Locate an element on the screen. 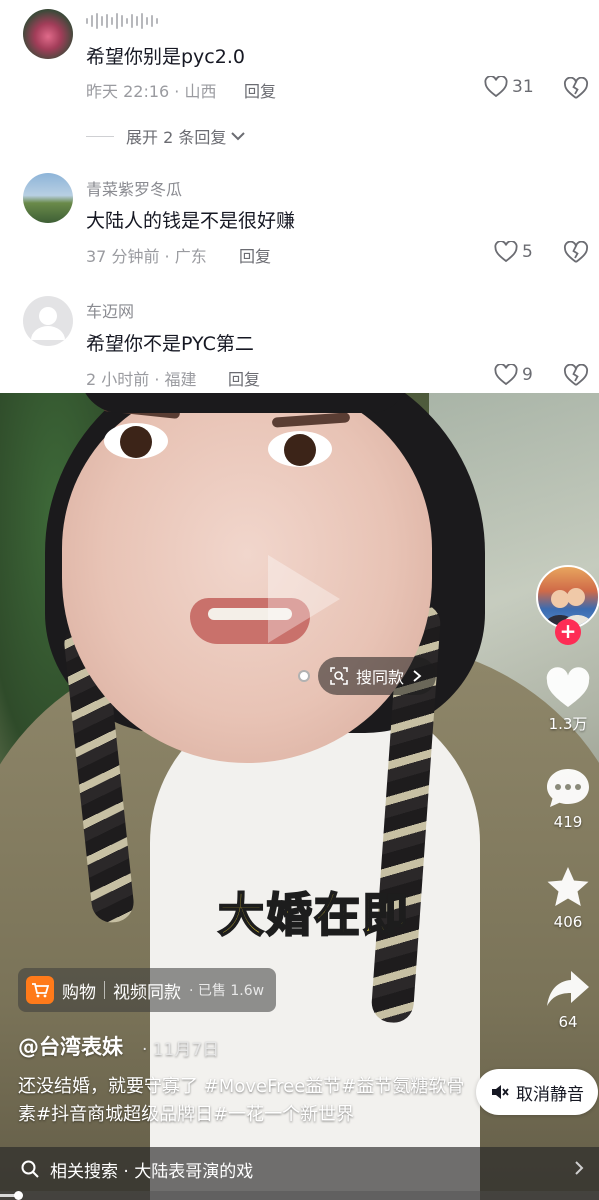 The height and width of the screenshot is (1200, 599). video-subject-bangs is located at coordinates (245, 403).